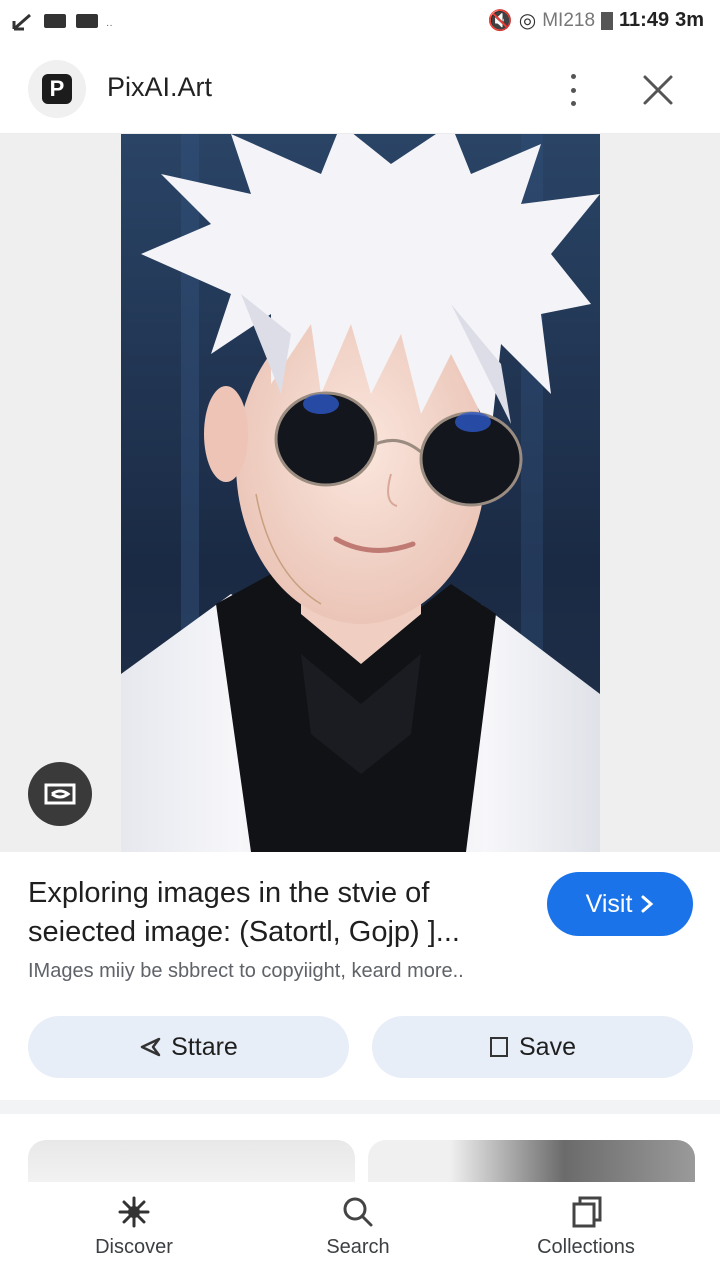 This screenshot has width=720, height=1280. Describe the element at coordinates (159, 87) in the screenshot. I see `site-name: PixAI.Art` at that location.